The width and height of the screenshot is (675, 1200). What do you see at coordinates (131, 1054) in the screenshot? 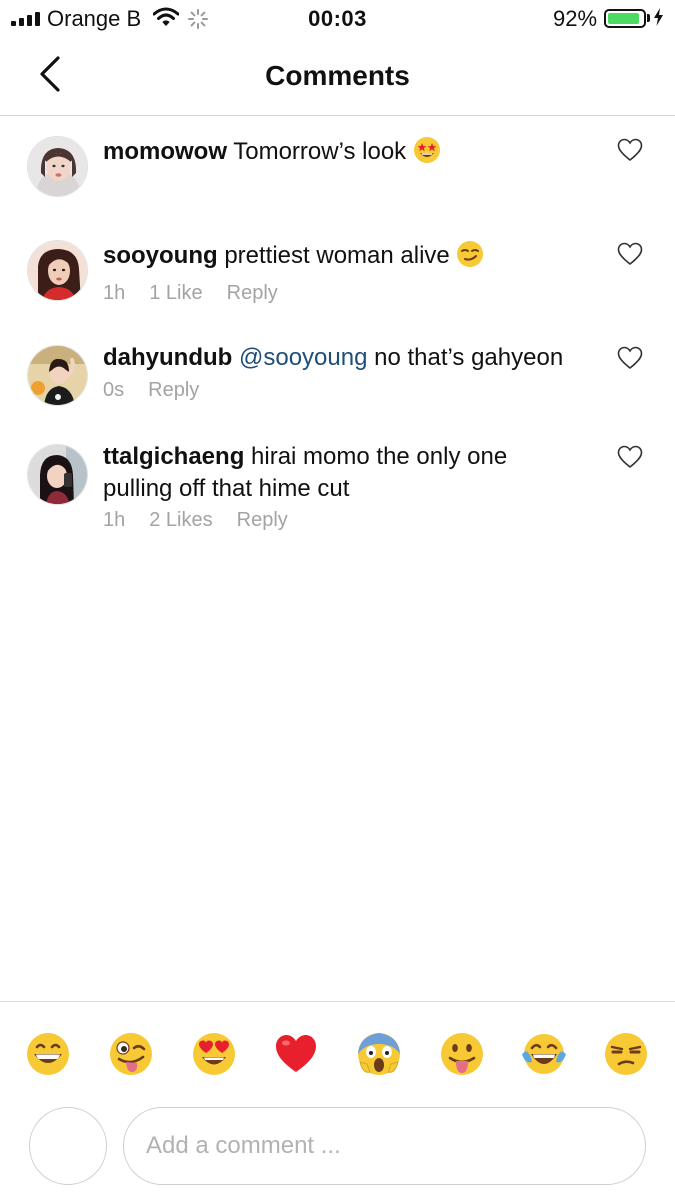
I see `winking-tongue-emoji-icon` at bounding box center [131, 1054].